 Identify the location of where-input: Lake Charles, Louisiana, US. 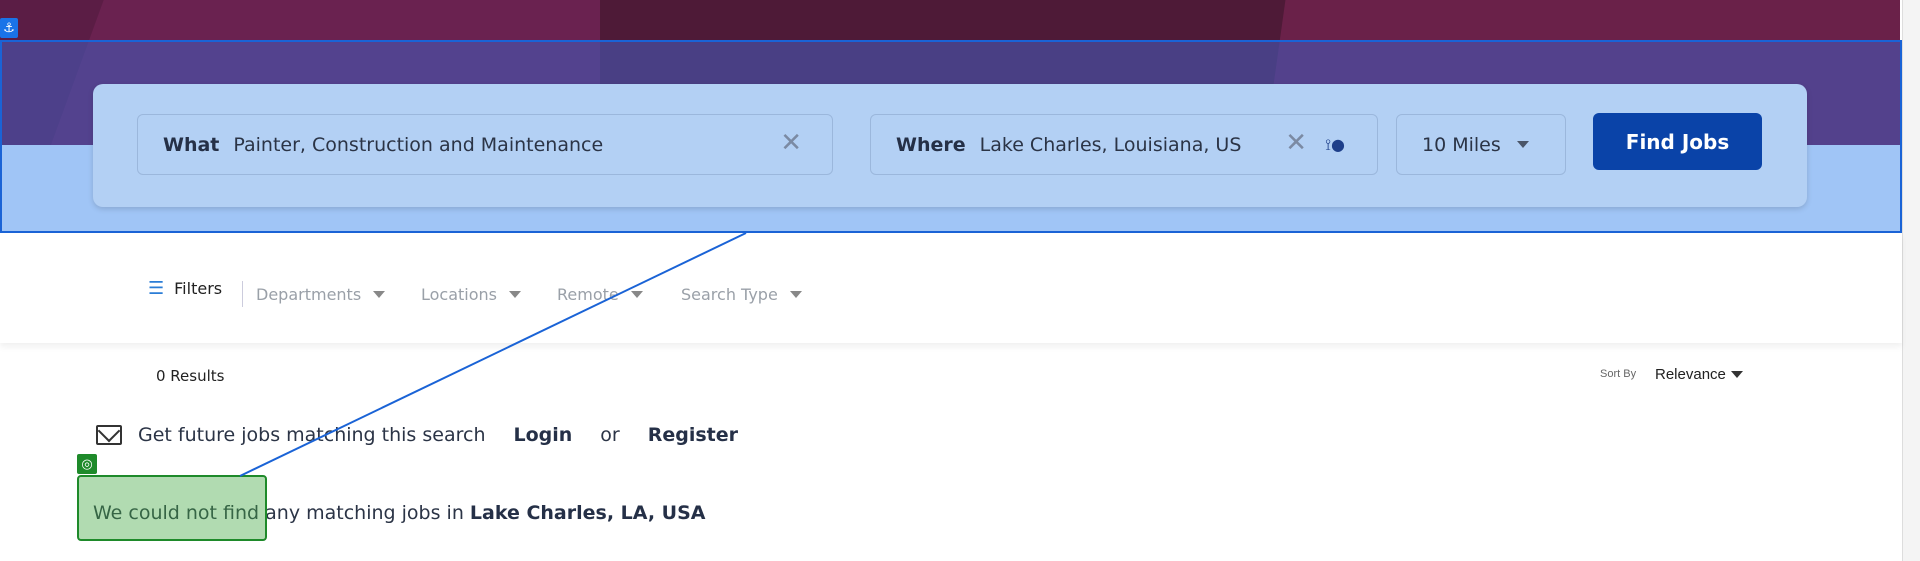
(1111, 145).